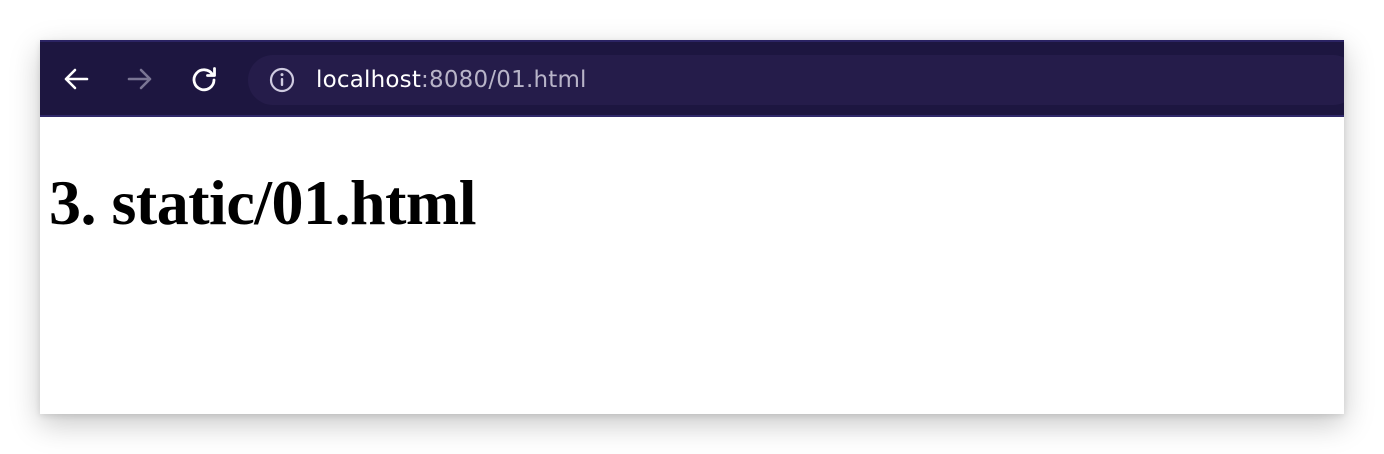 This screenshot has height=454, width=1384. What do you see at coordinates (796, 80) in the screenshot?
I see `address-bar: localhost:8080/01.html` at bounding box center [796, 80].